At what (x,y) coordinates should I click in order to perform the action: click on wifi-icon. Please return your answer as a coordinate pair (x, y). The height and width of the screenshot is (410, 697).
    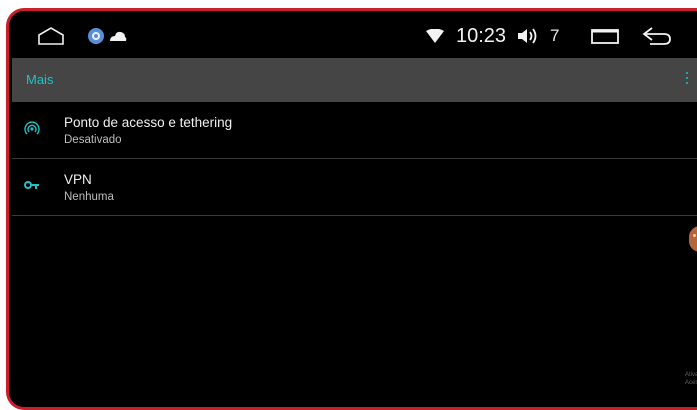
    Looking at the image, I should click on (436, 36).